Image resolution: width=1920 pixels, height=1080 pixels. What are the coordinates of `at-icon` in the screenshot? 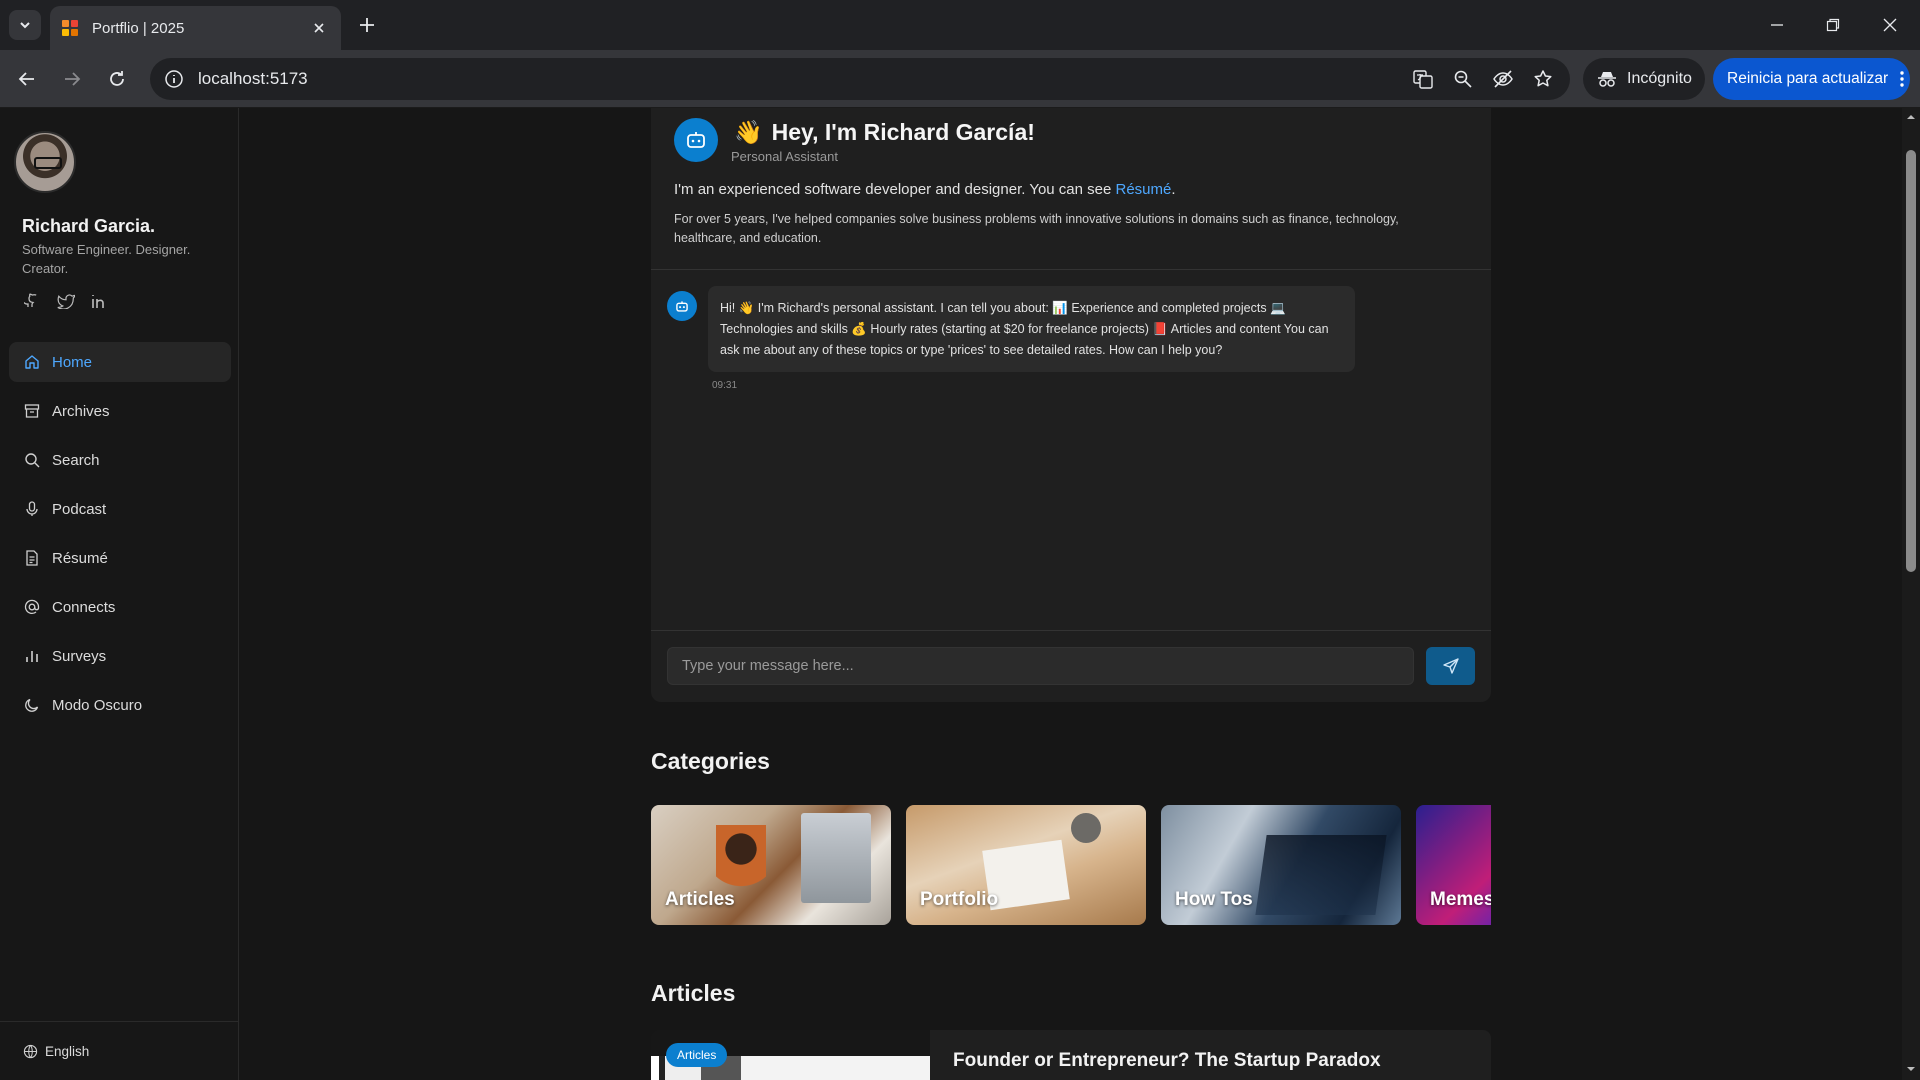 It's located at (32, 607).